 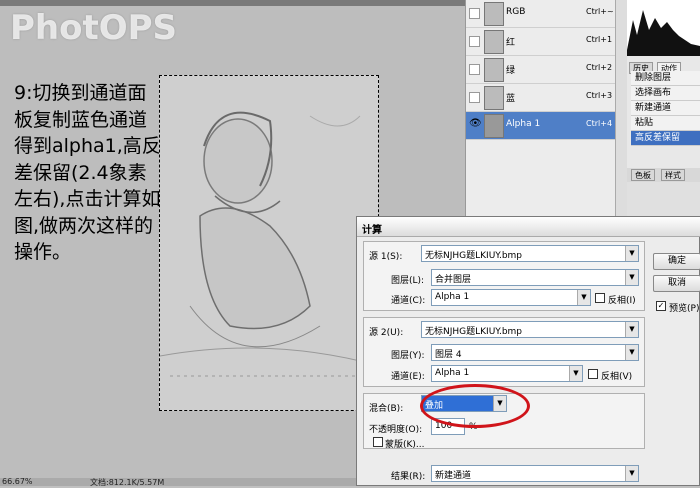 What do you see at coordinates (535, 352) in the screenshot?
I see `source2-layer-select: 图层 4 ▼` at bounding box center [535, 352].